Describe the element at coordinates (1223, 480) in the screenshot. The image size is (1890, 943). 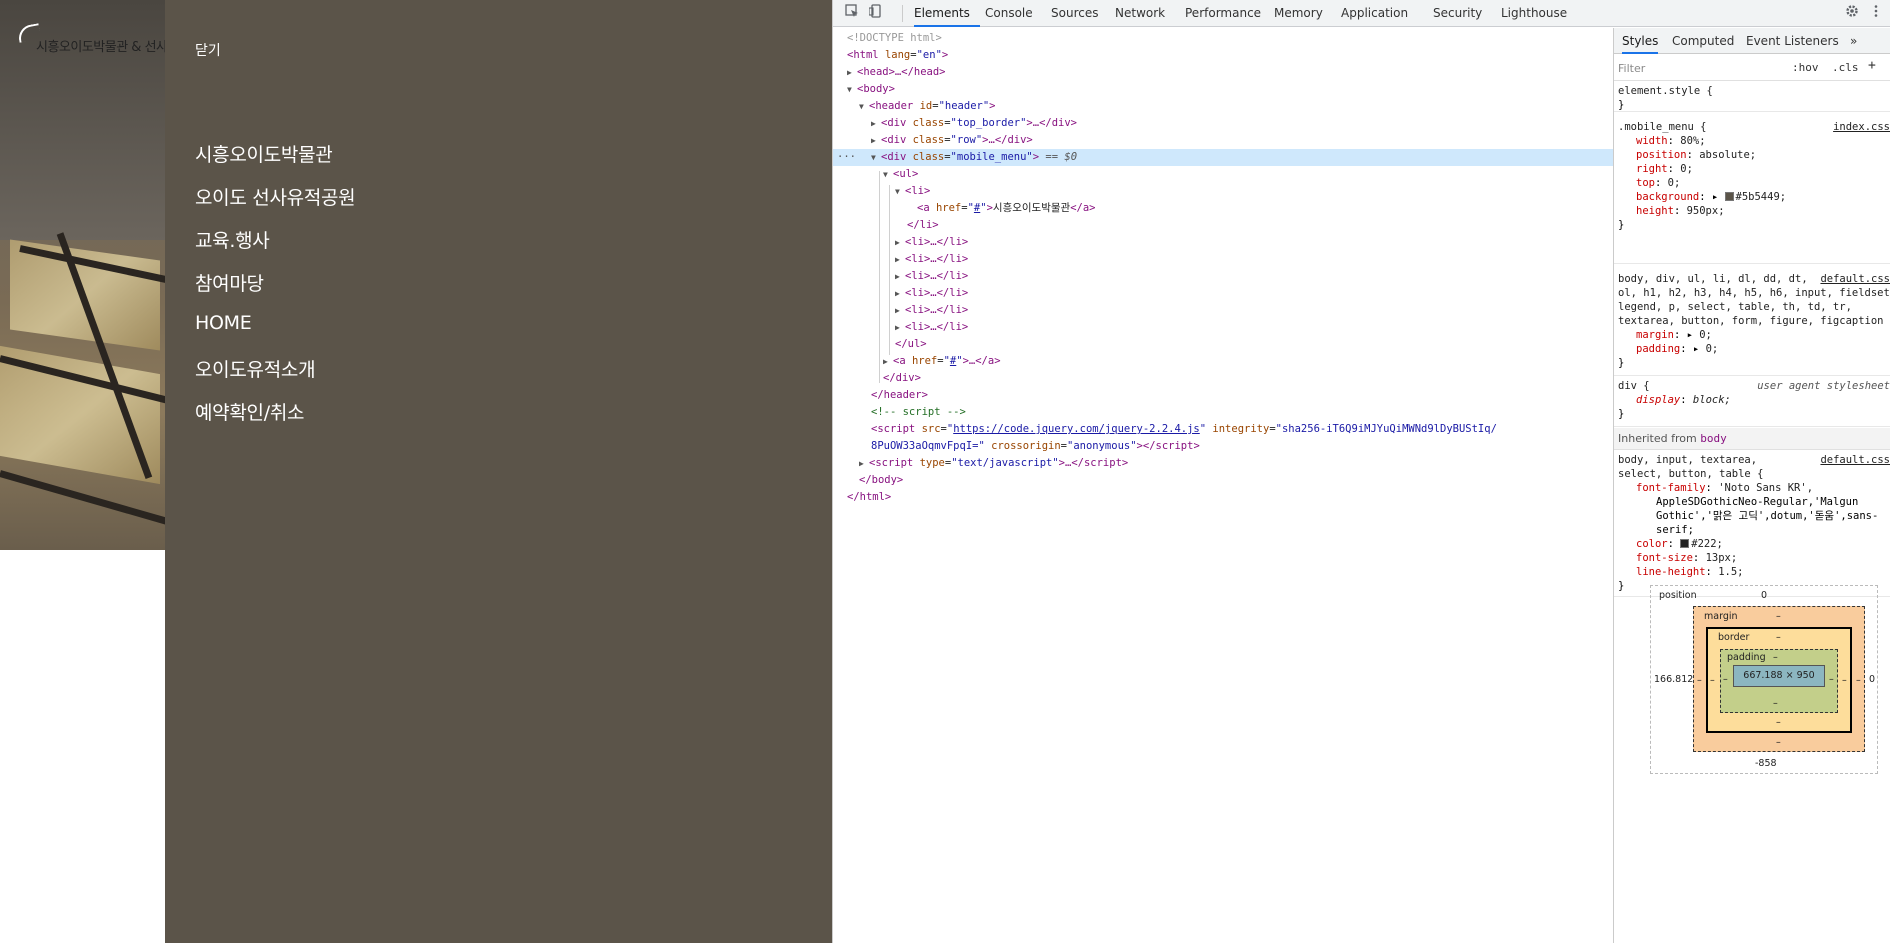
I see `dom-node: </body>` at that location.